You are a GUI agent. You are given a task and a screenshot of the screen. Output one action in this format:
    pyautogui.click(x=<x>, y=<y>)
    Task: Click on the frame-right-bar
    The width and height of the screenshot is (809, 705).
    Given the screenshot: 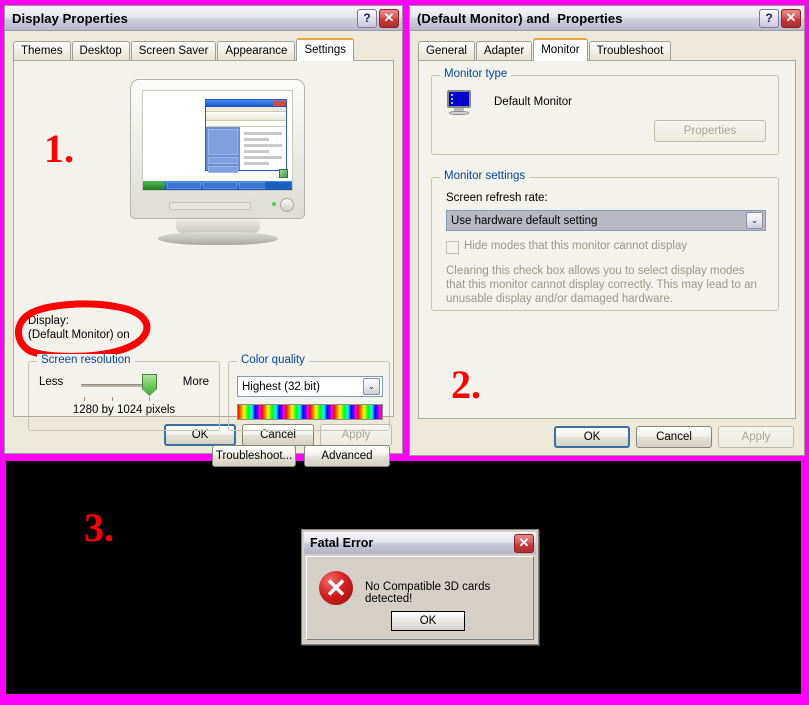 What is the action you would take?
    pyautogui.click(x=805, y=580)
    